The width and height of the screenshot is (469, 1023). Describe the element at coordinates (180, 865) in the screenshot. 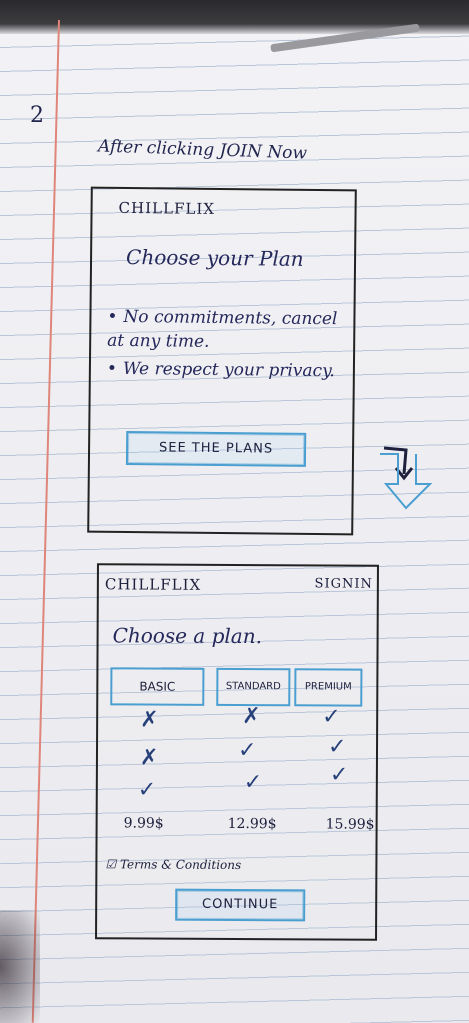

I see `terms-label: Terms & Conditions` at that location.